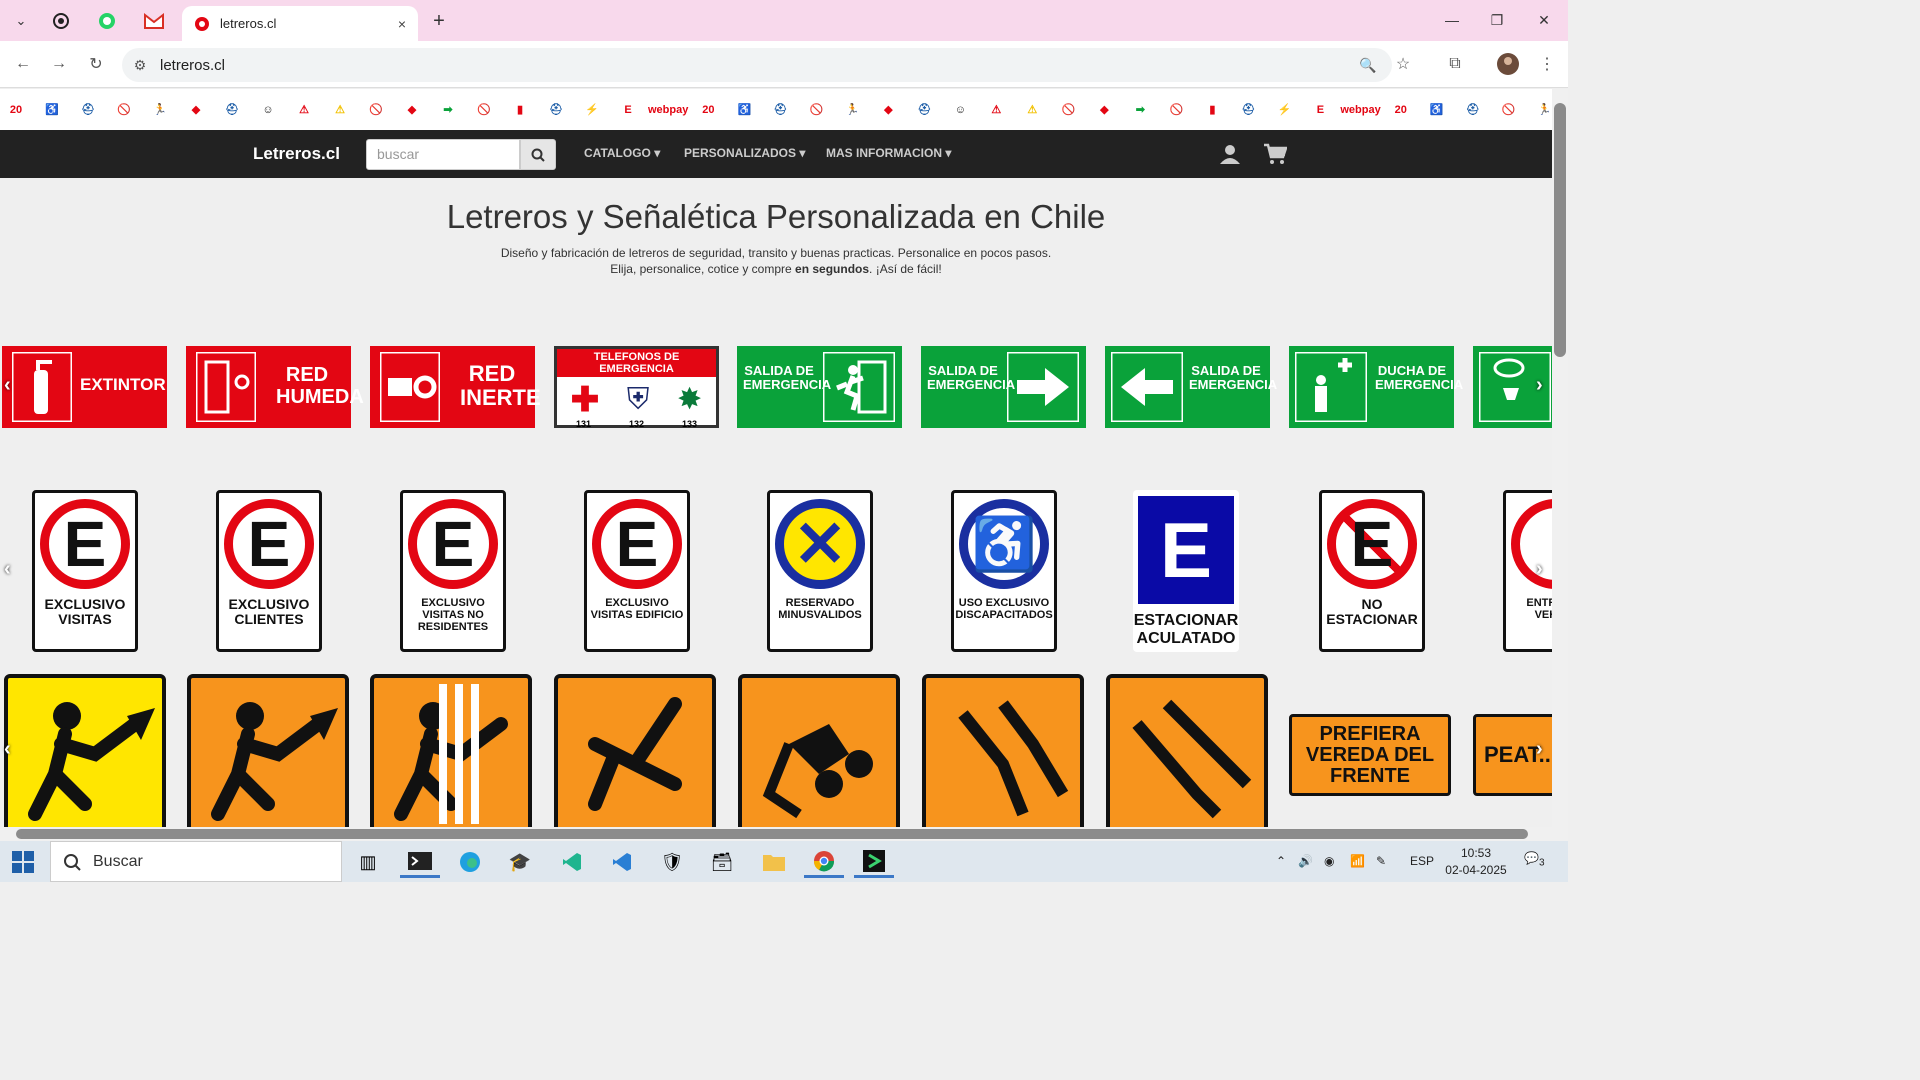  I want to click on extensions-icon: ⧉, so click(1455, 64).